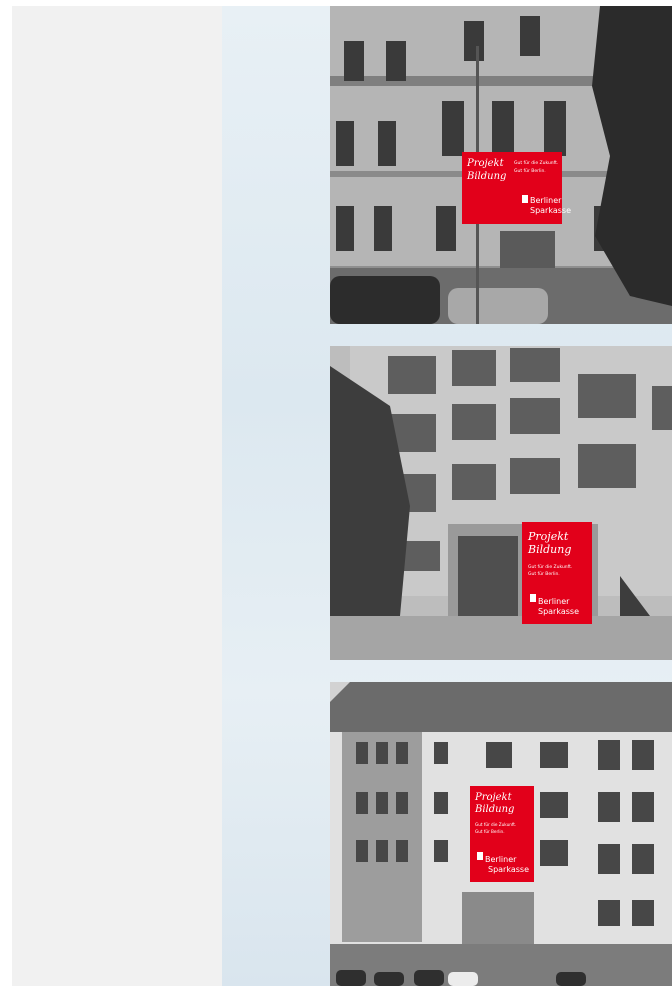  What do you see at coordinates (550, 567) in the screenshot?
I see `banner-2-slogan-1: Gut für die Zukunft.` at bounding box center [550, 567].